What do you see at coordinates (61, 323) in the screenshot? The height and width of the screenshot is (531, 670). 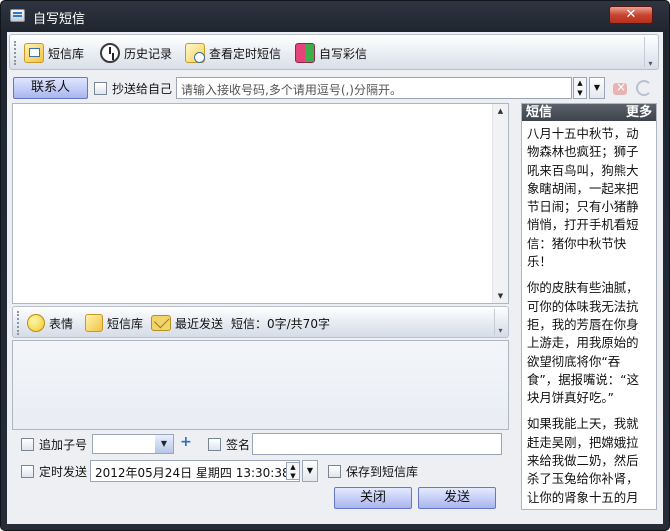 I see `emoji-label: 表情` at bounding box center [61, 323].